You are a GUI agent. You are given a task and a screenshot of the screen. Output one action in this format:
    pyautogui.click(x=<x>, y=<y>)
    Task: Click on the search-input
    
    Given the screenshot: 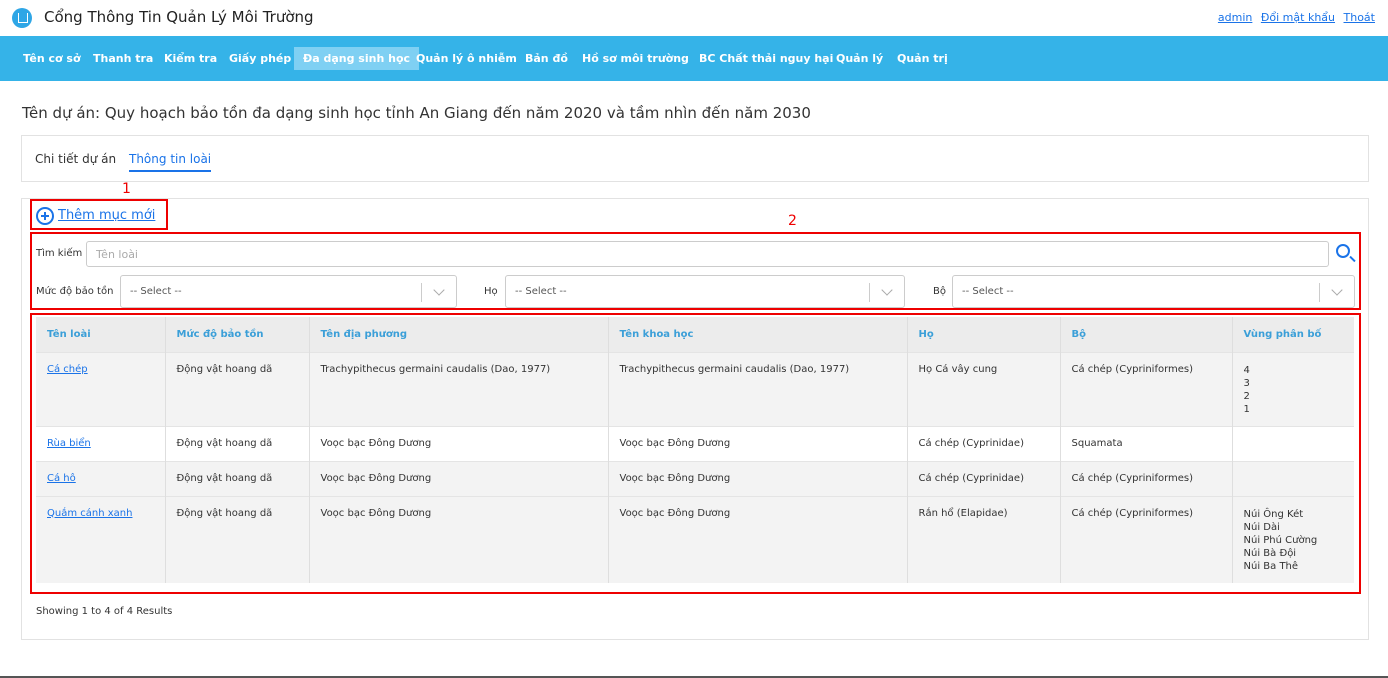 What is the action you would take?
    pyautogui.click(x=707, y=254)
    